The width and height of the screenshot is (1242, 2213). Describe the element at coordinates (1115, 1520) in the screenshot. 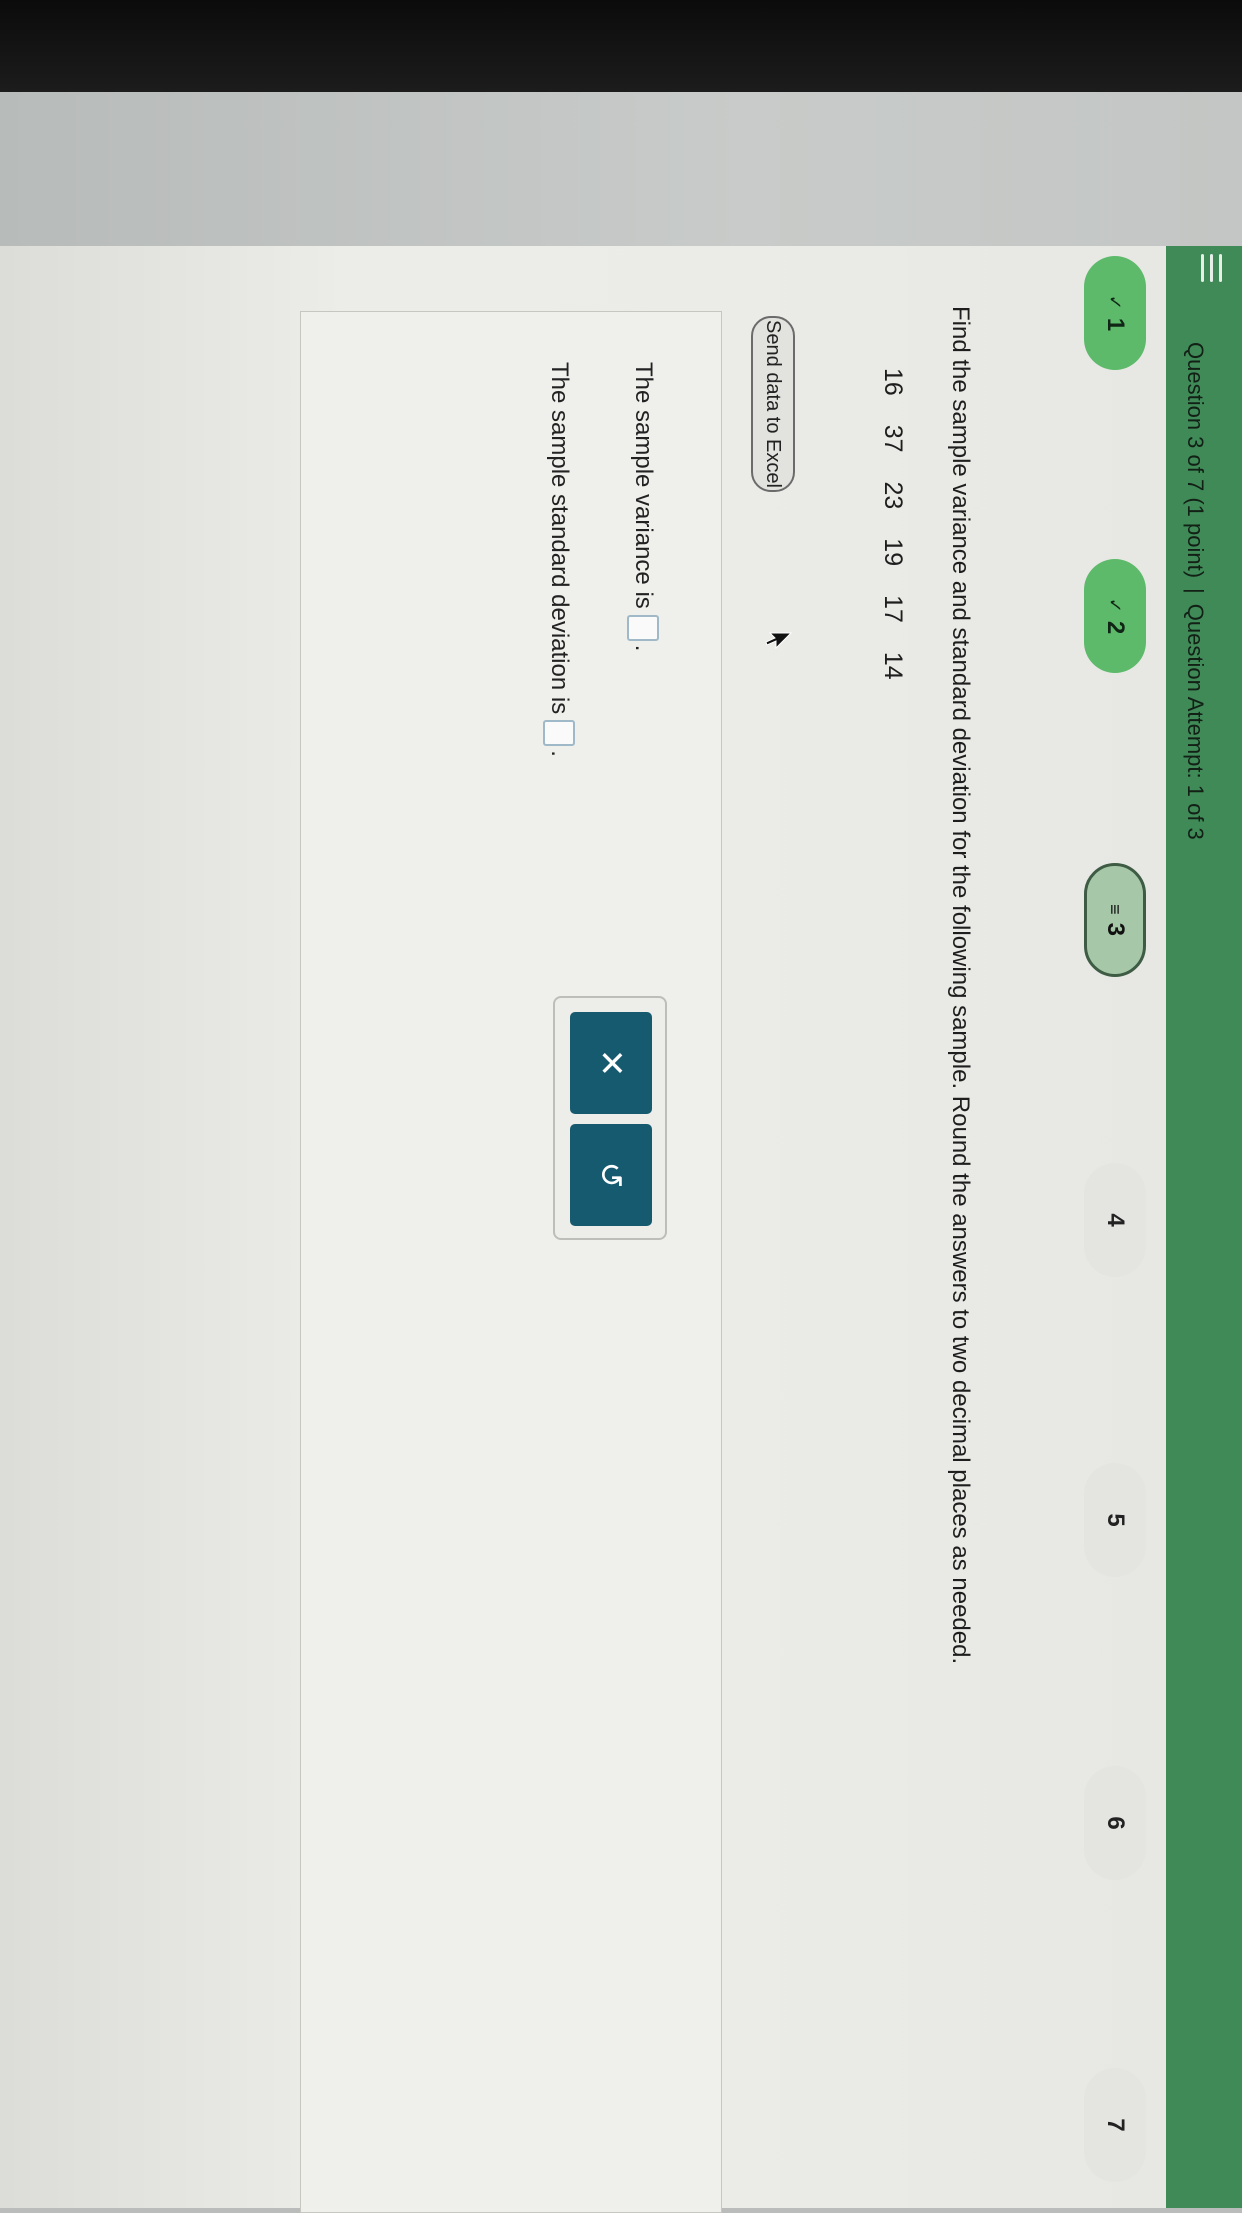

I see `question-5-button: 5` at that location.